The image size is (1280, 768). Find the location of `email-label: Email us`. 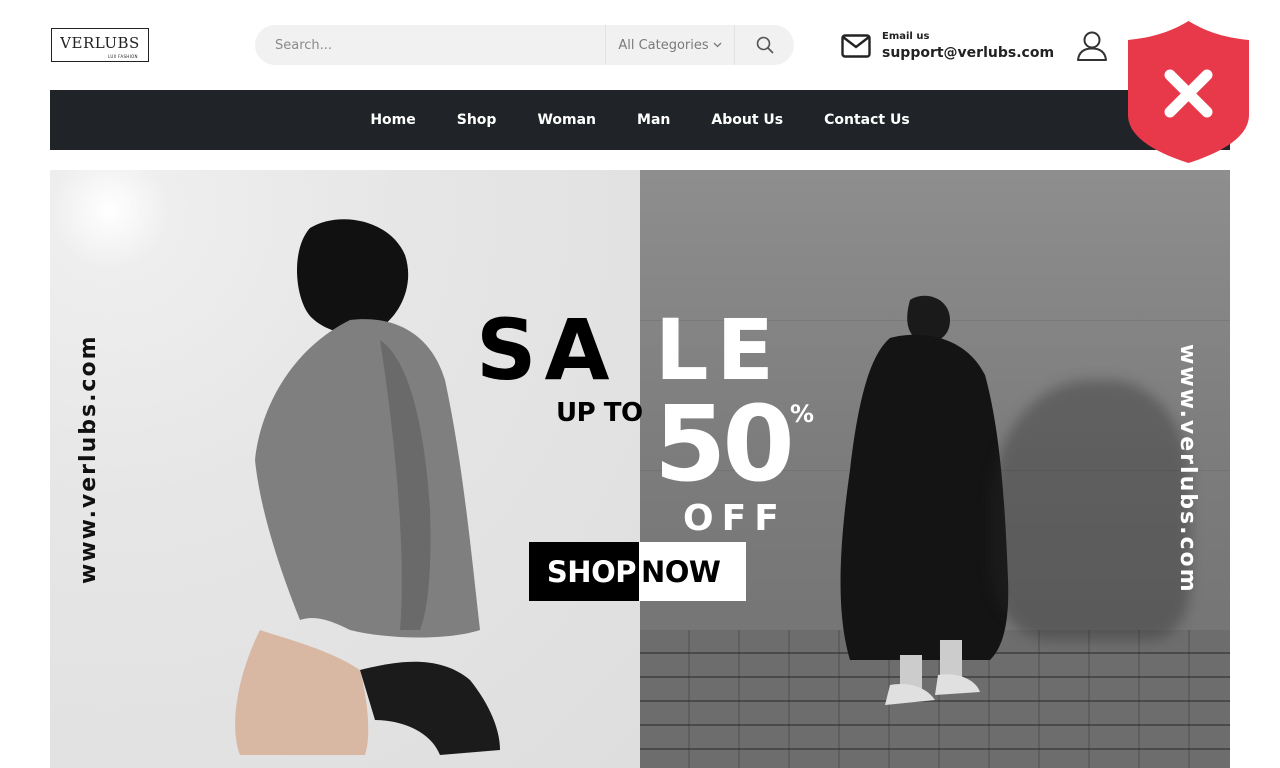

email-label: Email us is located at coordinates (906, 36).